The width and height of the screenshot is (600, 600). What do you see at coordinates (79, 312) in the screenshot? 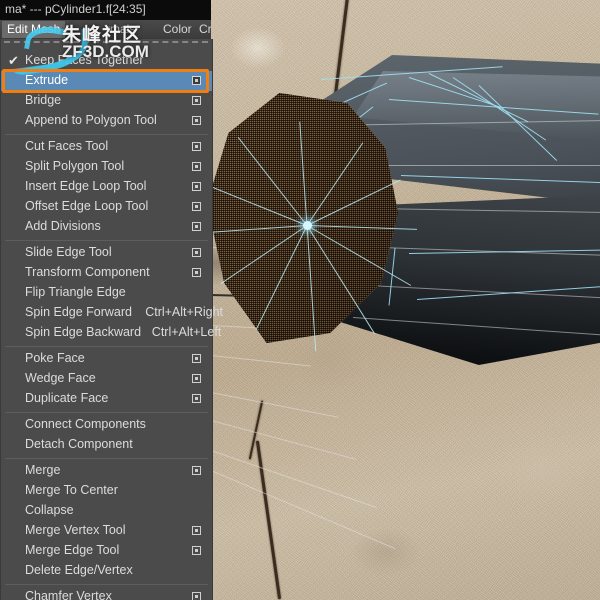
I see `menu-item-label: Spin Edge Forward` at bounding box center [79, 312].